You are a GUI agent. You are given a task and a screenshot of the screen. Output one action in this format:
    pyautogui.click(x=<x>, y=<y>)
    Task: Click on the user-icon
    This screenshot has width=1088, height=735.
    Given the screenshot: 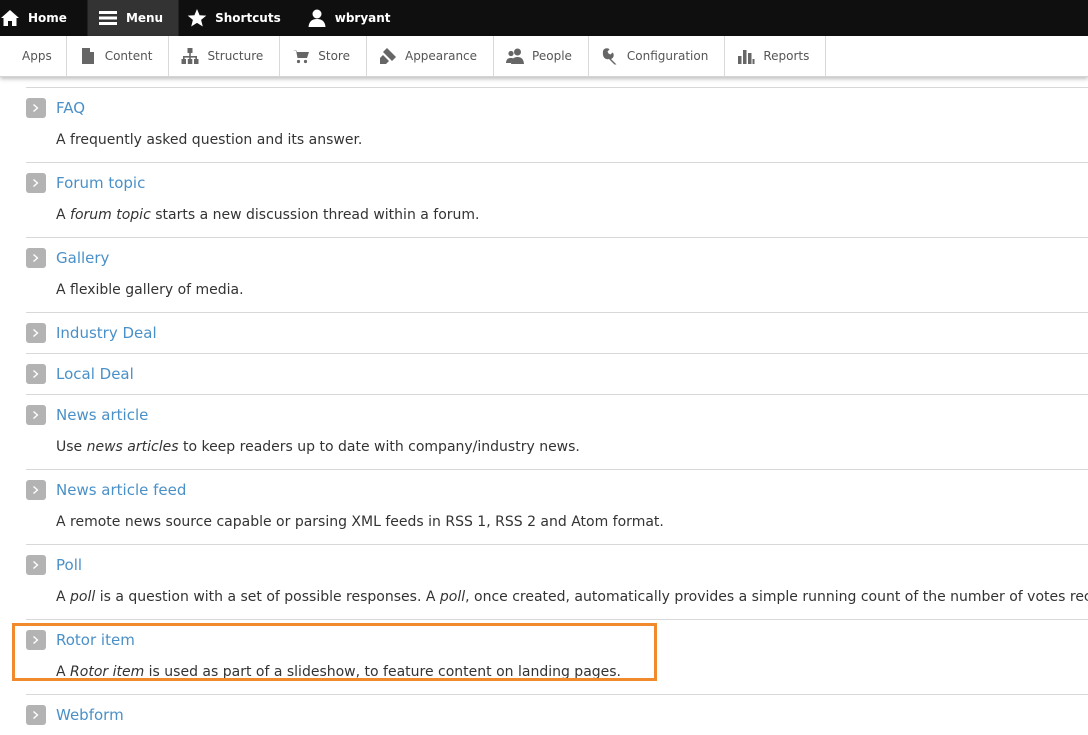 What is the action you would take?
    pyautogui.click(x=317, y=18)
    